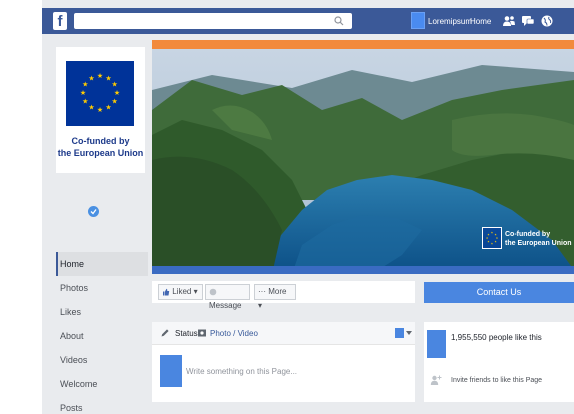 This screenshot has width=574, height=414. Describe the element at coordinates (538, 239) in the screenshot. I see `cover-logo-caption: Co-funded by the European Union` at that location.